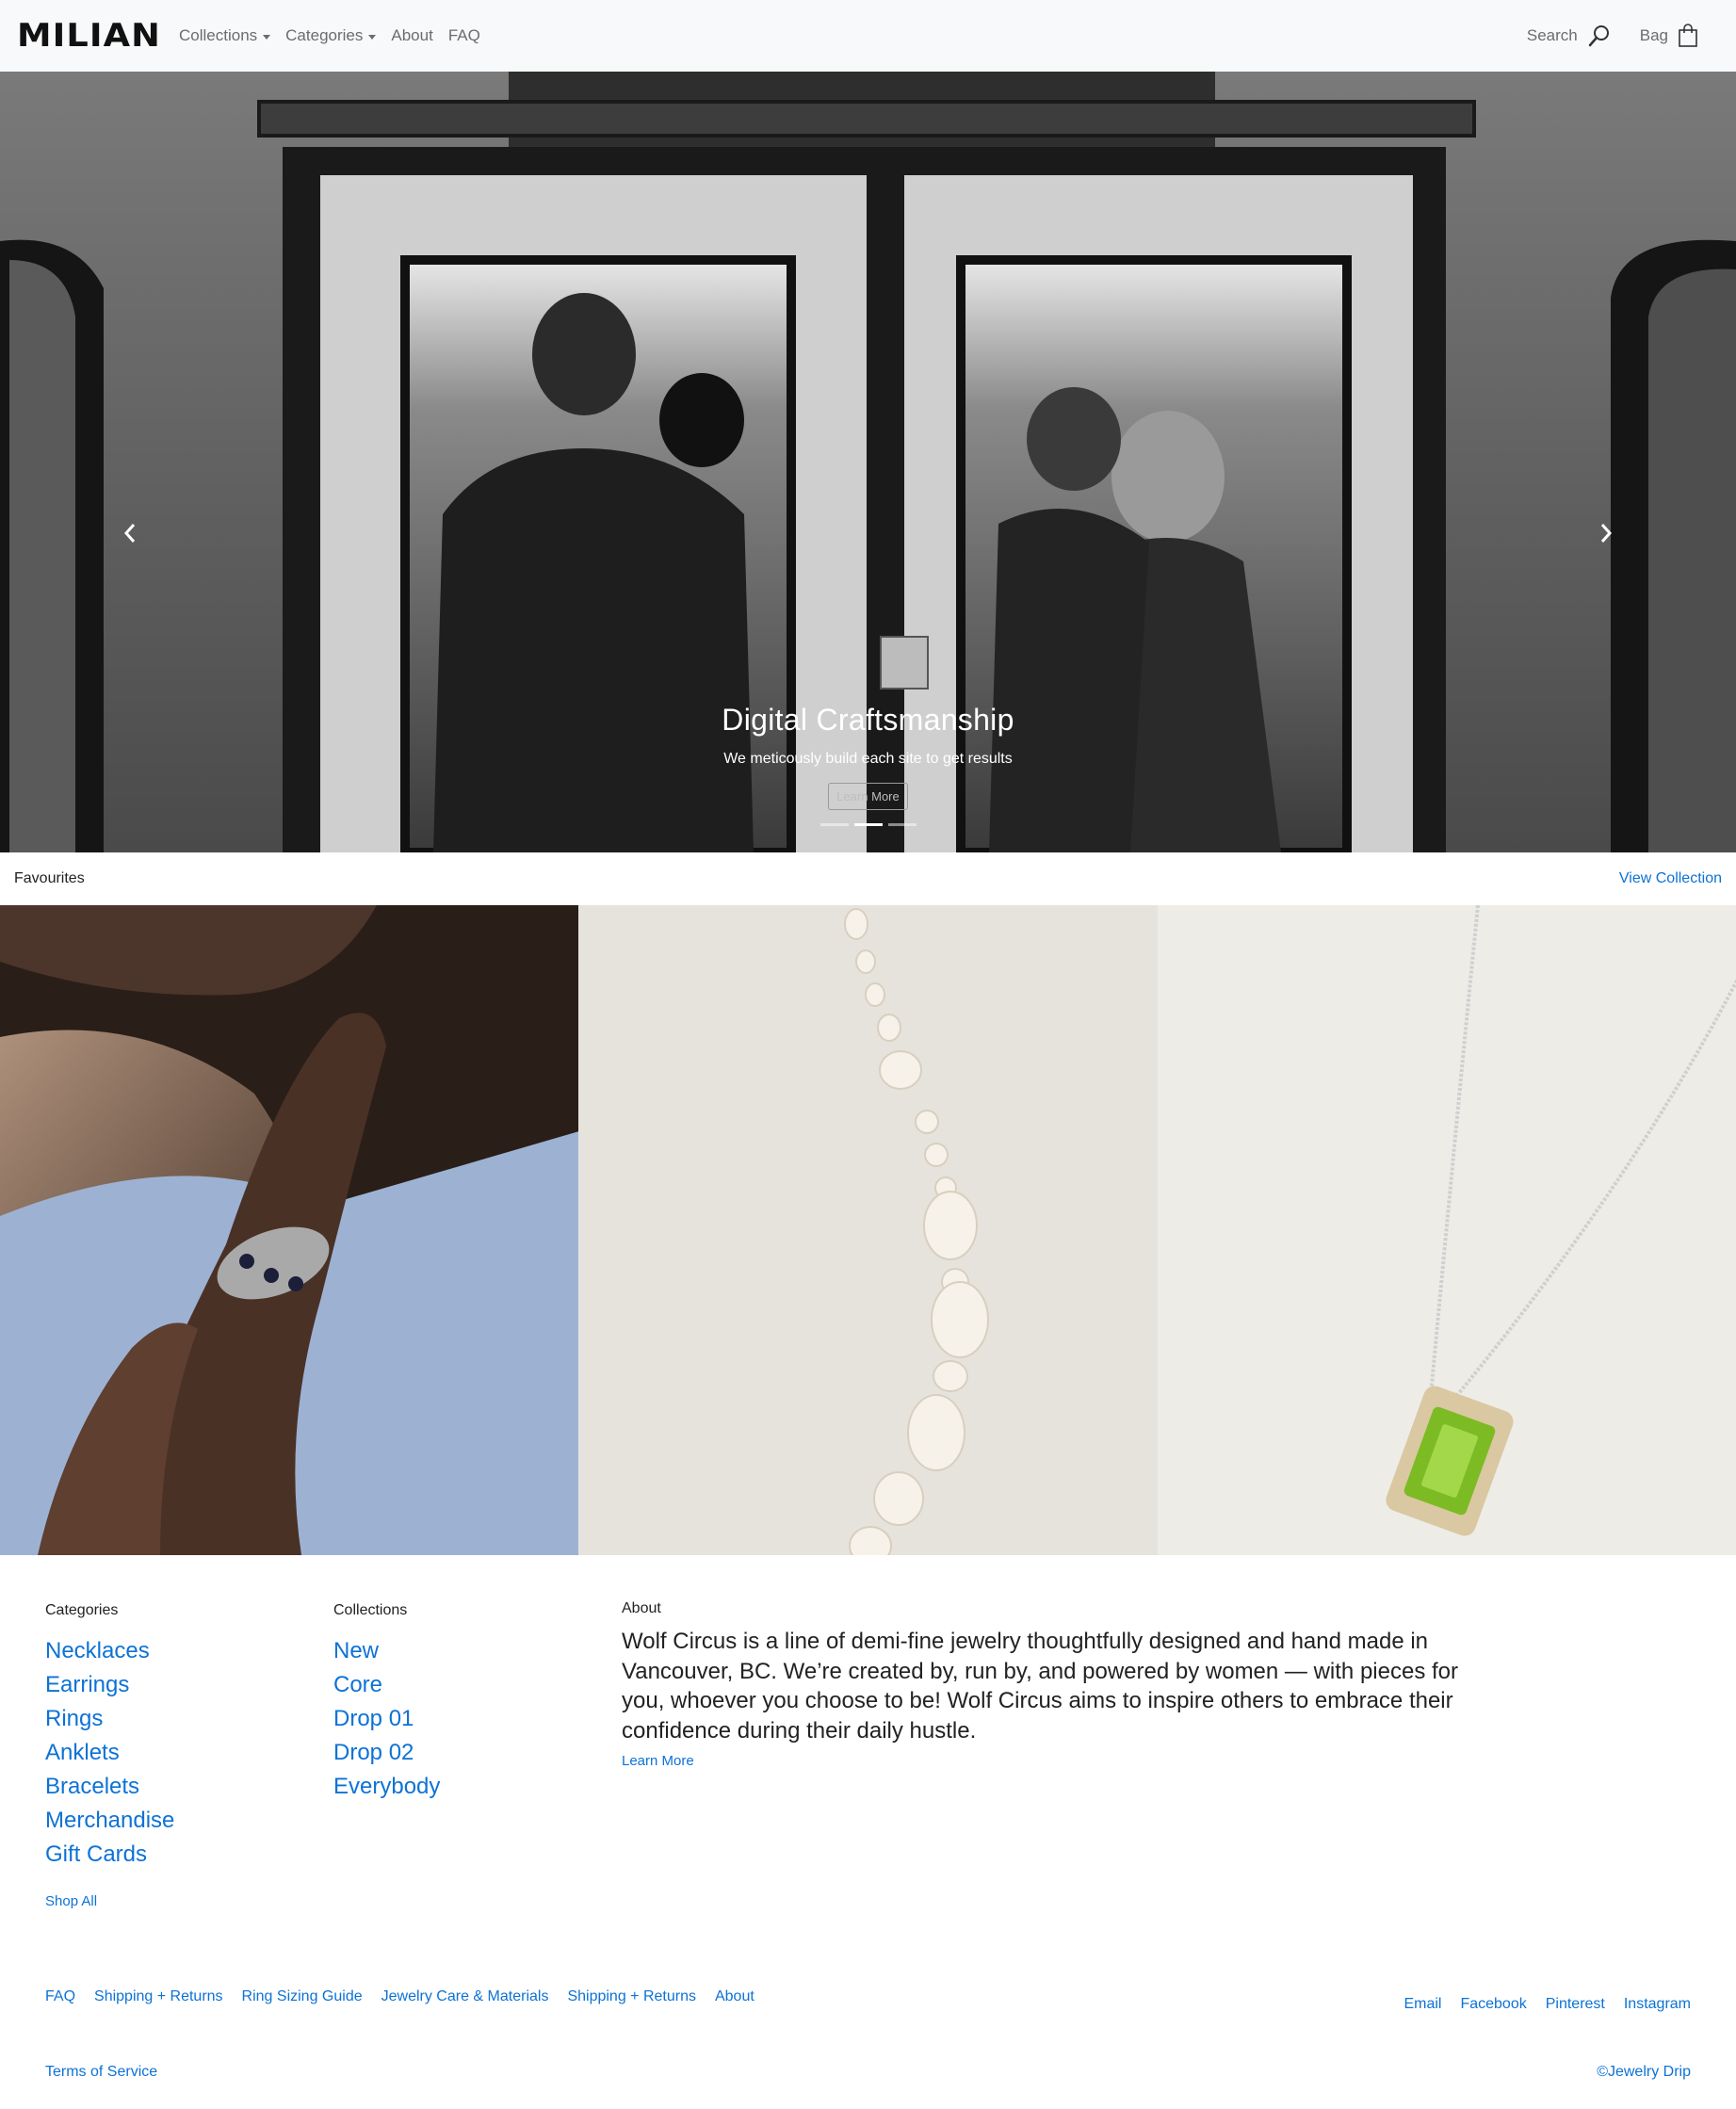 Image resolution: width=1736 pixels, height=2109 pixels. Describe the element at coordinates (158, 1996) in the screenshot. I see `footer-link-shipping-returns: Shipping + Returns` at that location.